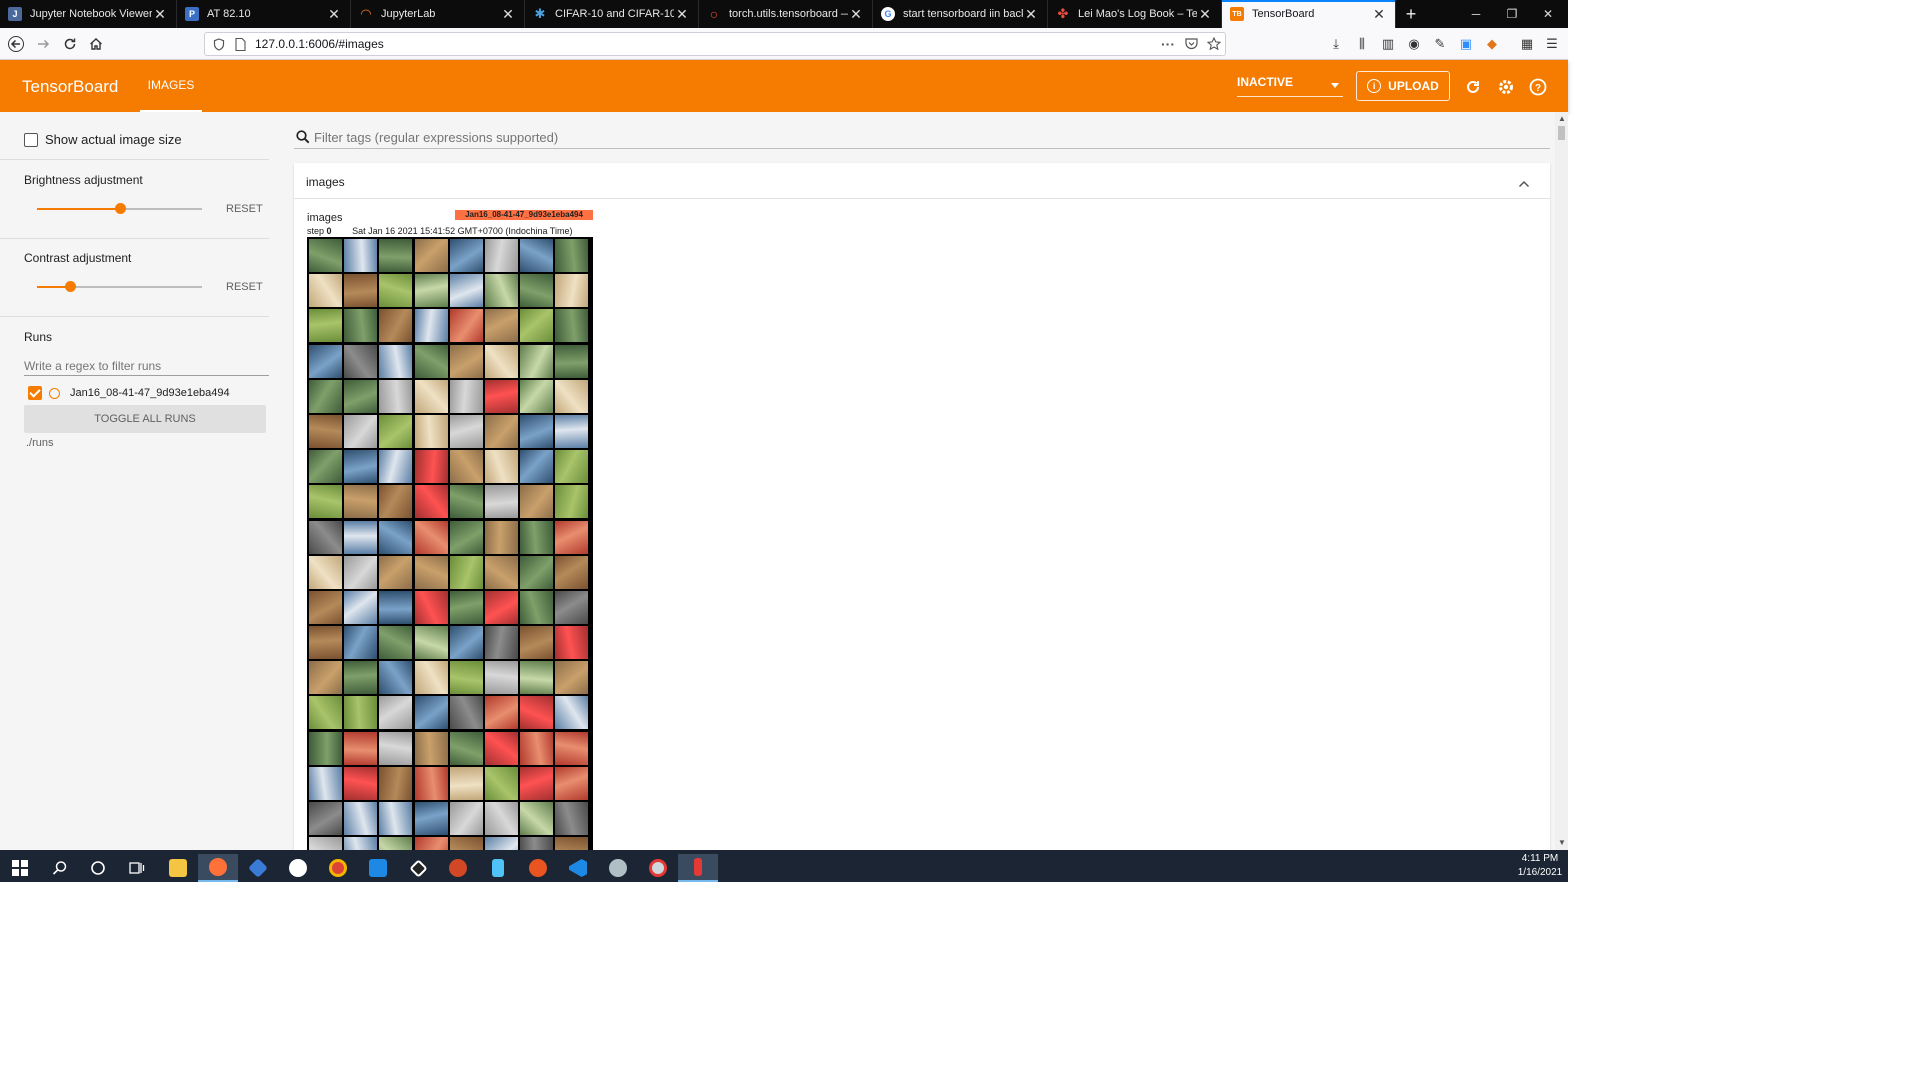  I want to click on brightness-slider, so click(119, 208).